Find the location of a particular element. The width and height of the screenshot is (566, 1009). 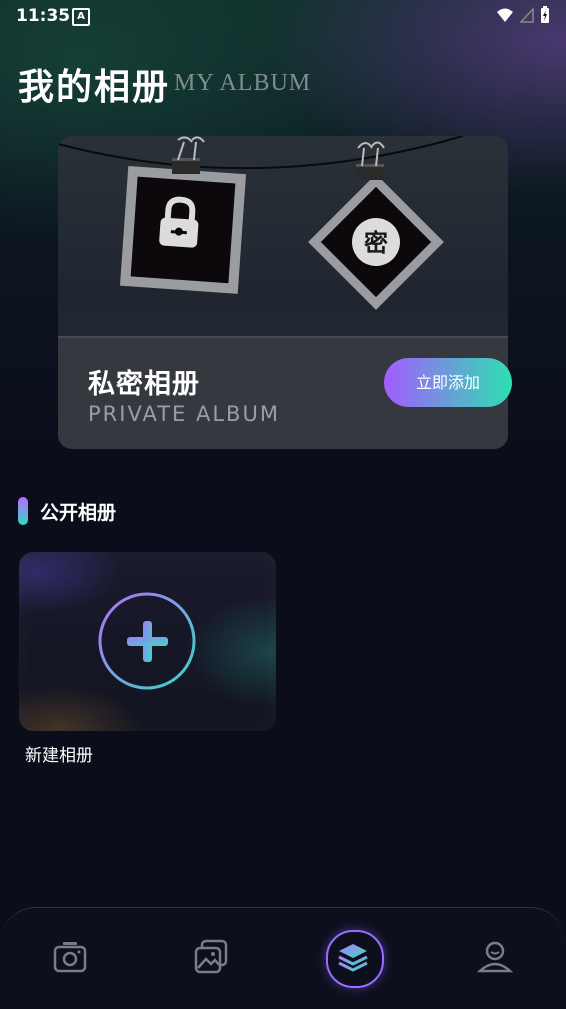

section-accent-bar is located at coordinates (23, 511).